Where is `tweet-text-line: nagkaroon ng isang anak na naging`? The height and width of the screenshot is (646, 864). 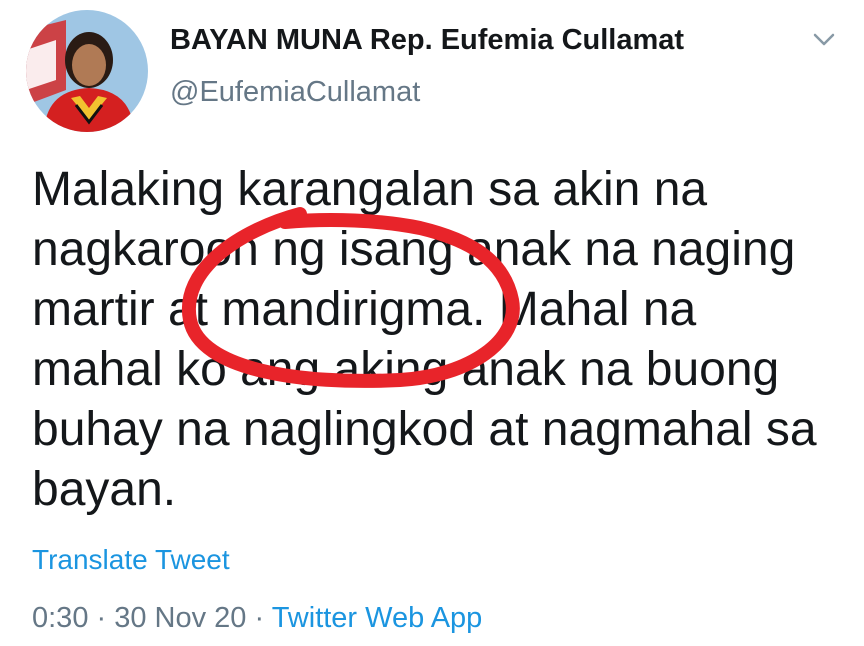
tweet-text-line: nagkaroon ng isang anak na naging is located at coordinates (414, 249).